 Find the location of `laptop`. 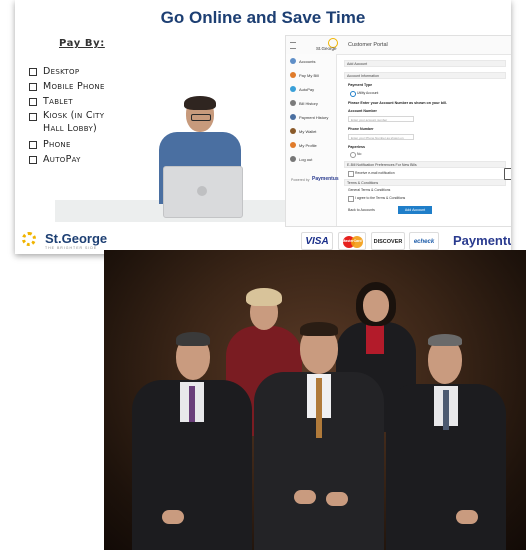

laptop is located at coordinates (203, 192).